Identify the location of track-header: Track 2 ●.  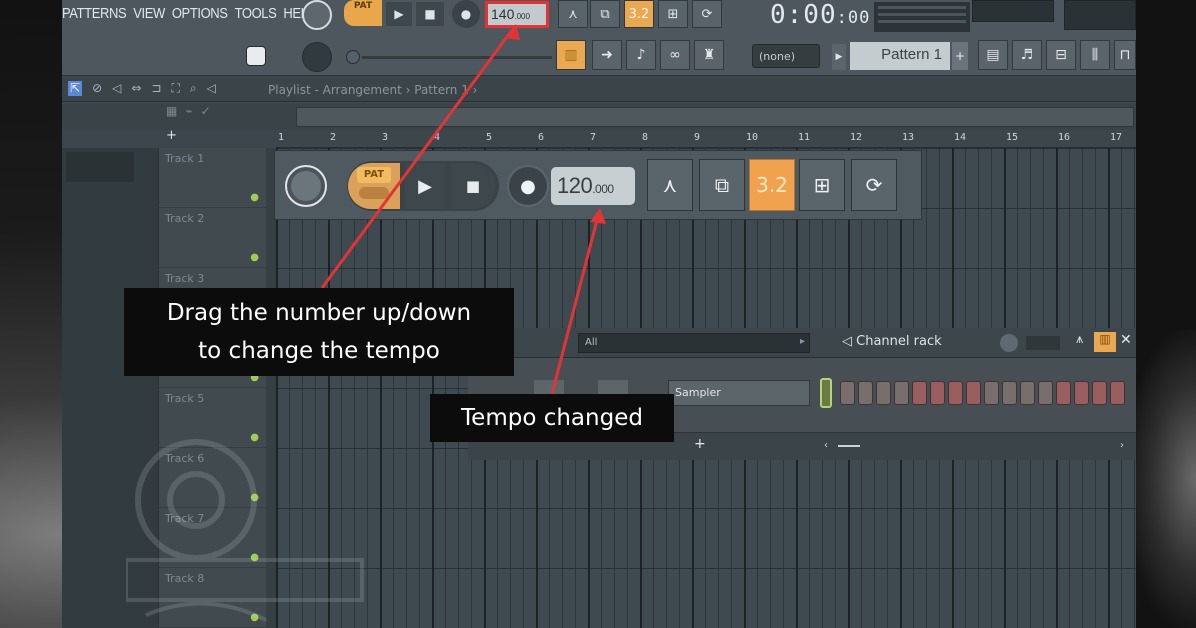
(213, 238).